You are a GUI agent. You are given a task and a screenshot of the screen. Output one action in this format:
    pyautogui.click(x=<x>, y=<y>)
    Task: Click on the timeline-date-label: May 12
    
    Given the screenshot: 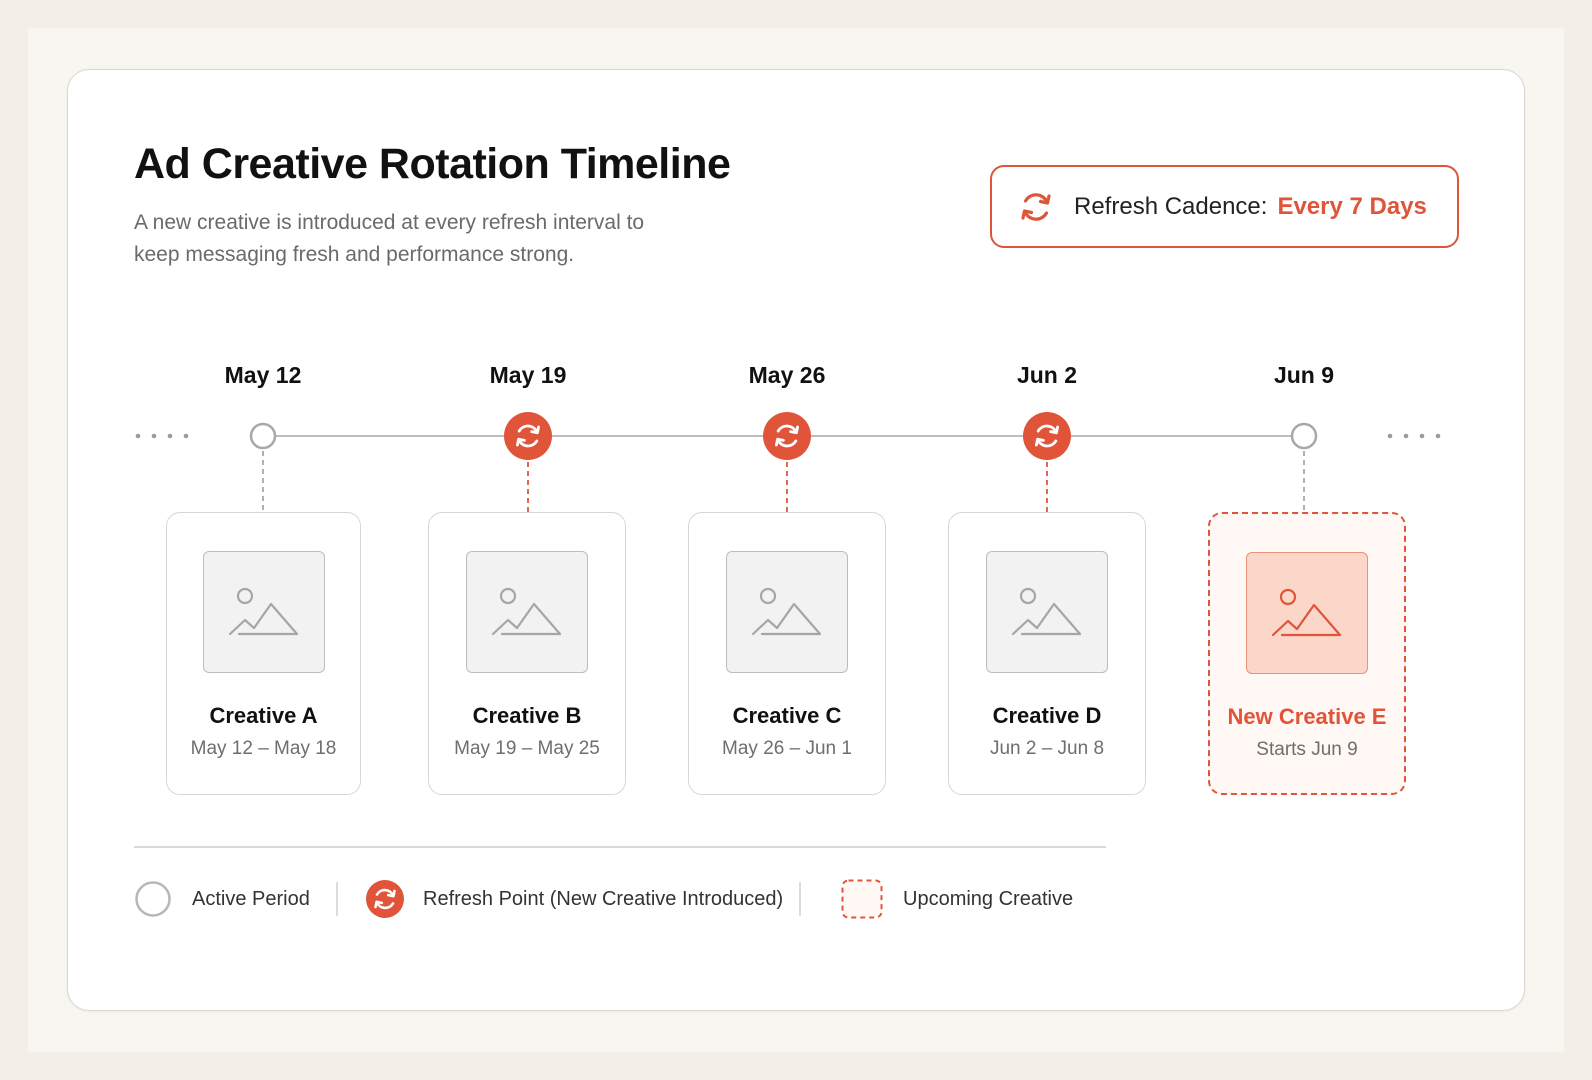 What is the action you would take?
    pyautogui.click(x=263, y=375)
    